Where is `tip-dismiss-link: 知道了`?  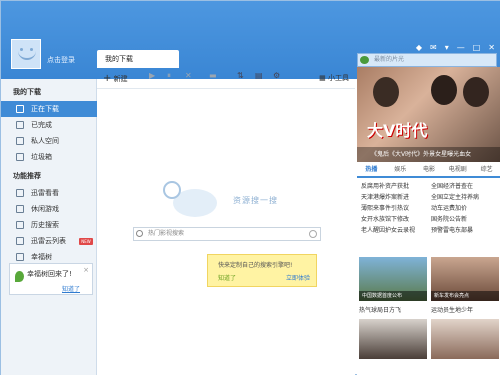 tip-dismiss-link: 知道了 is located at coordinates (227, 277).